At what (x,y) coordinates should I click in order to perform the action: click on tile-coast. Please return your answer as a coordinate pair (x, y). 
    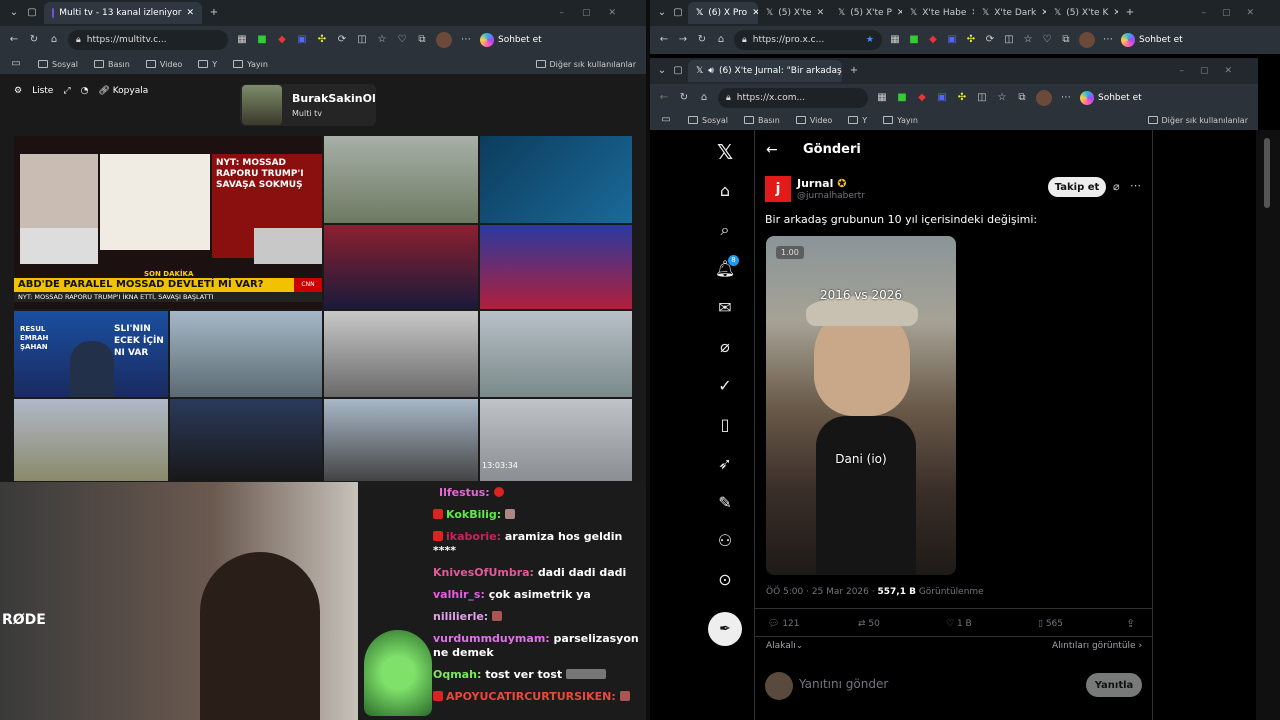
    Looking at the image, I should click on (556, 354).